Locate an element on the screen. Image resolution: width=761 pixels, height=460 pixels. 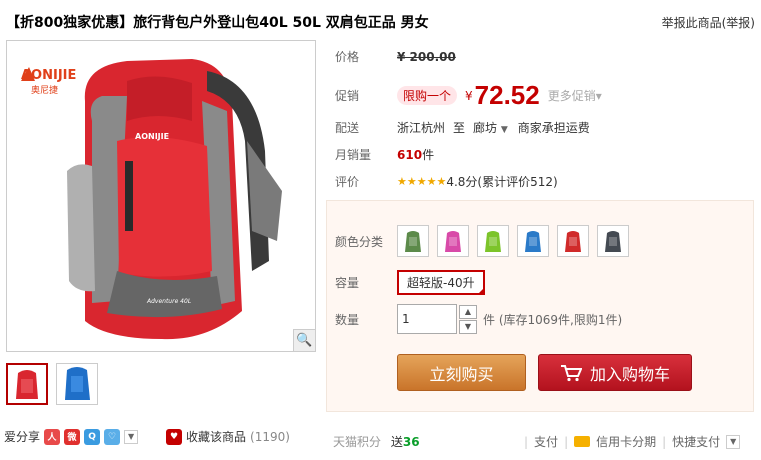
qq-icon: Q is located at coordinates (92, 436).